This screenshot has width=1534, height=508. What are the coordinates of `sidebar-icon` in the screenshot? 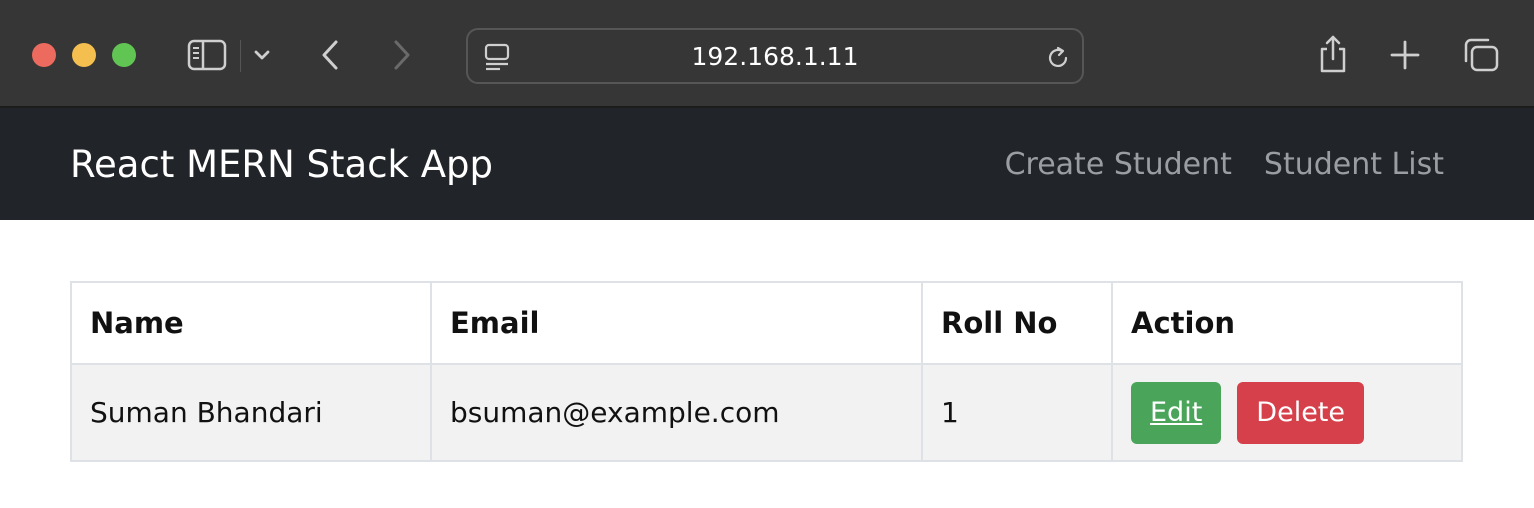 It's located at (207, 55).